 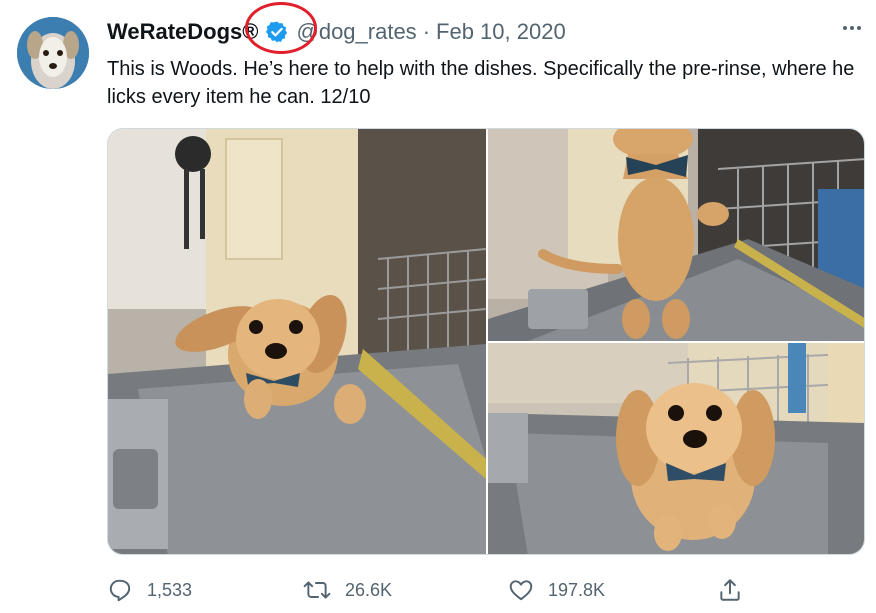 What do you see at coordinates (120, 590) in the screenshot?
I see `reply-icon` at bounding box center [120, 590].